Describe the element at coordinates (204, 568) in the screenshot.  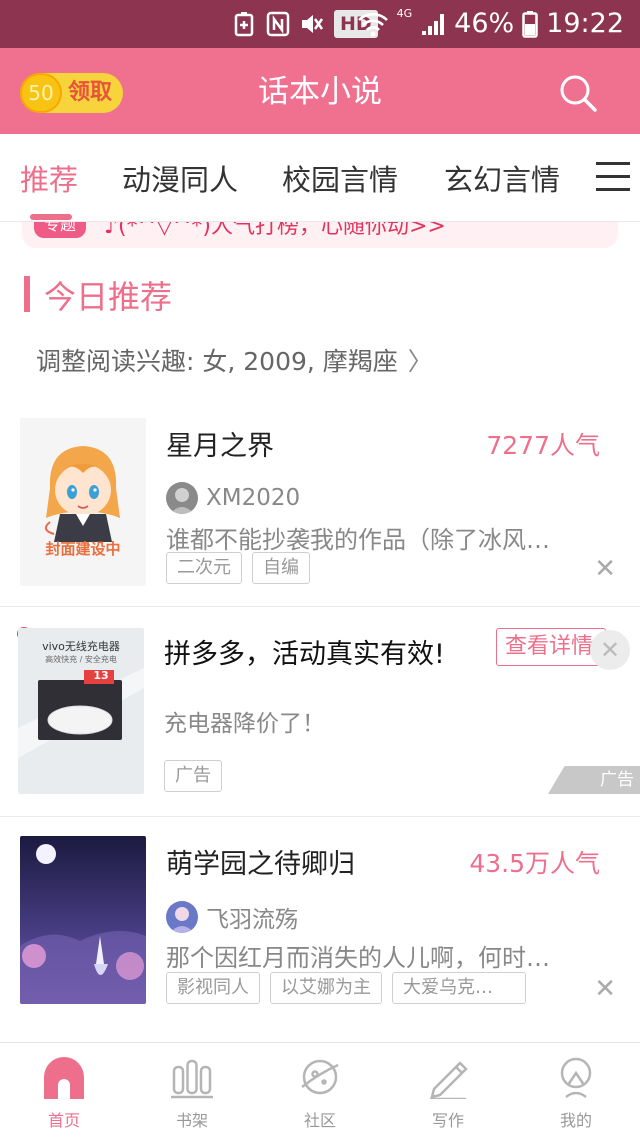
I see `book-tag: 二次元` at that location.